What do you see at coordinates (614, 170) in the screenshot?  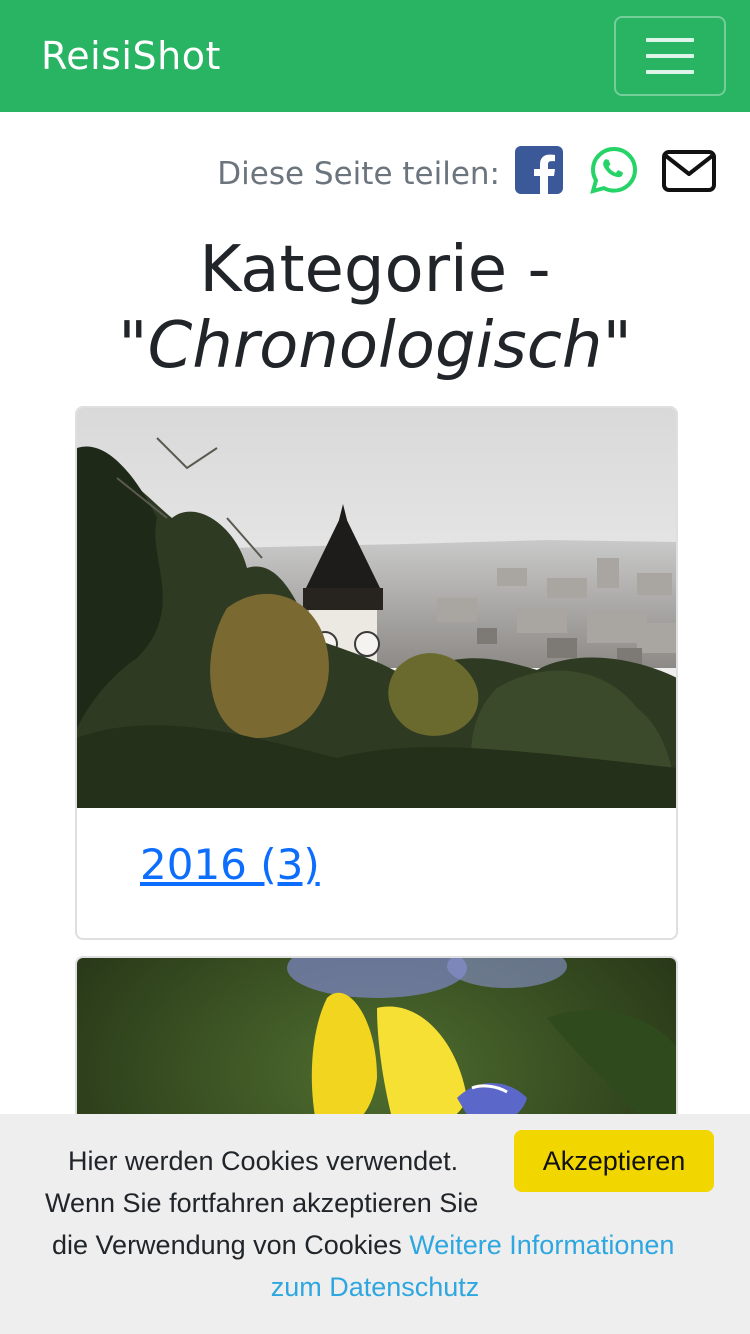 I see `whatsapp-icon` at bounding box center [614, 170].